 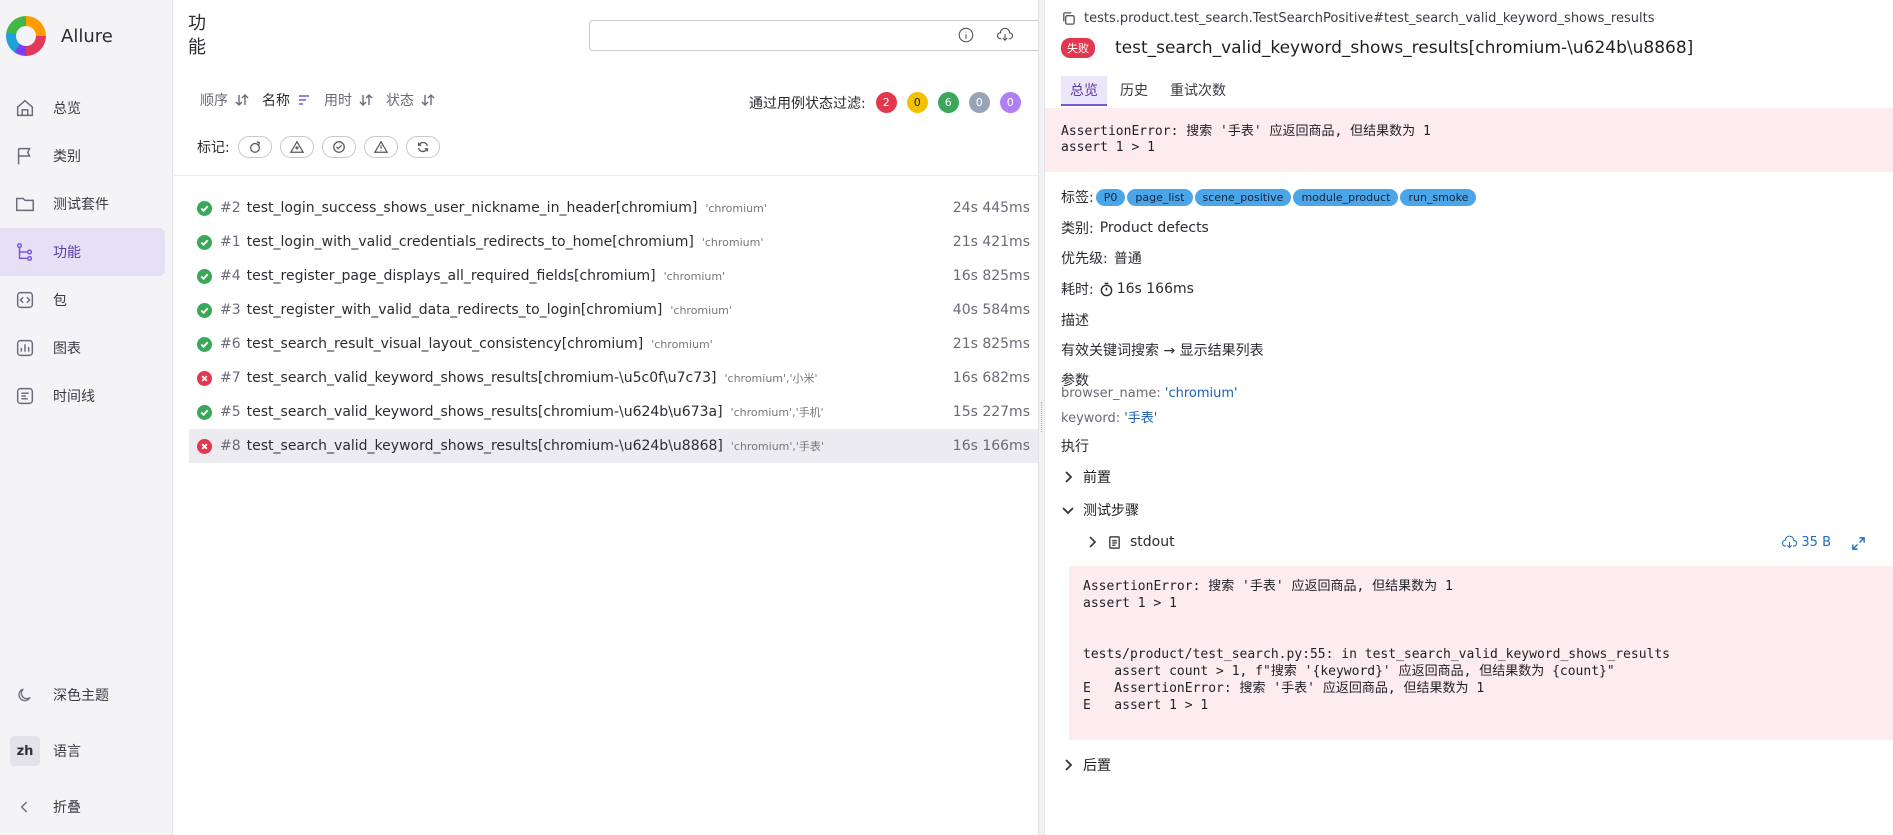 I want to click on teardown-section-toggle: 后置, so click(x=1086, y=765).